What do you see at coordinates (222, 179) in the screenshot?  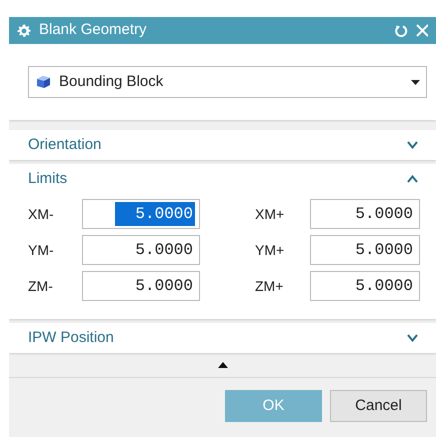 I see `section-header: Limits` at bounding box center [222, 179].